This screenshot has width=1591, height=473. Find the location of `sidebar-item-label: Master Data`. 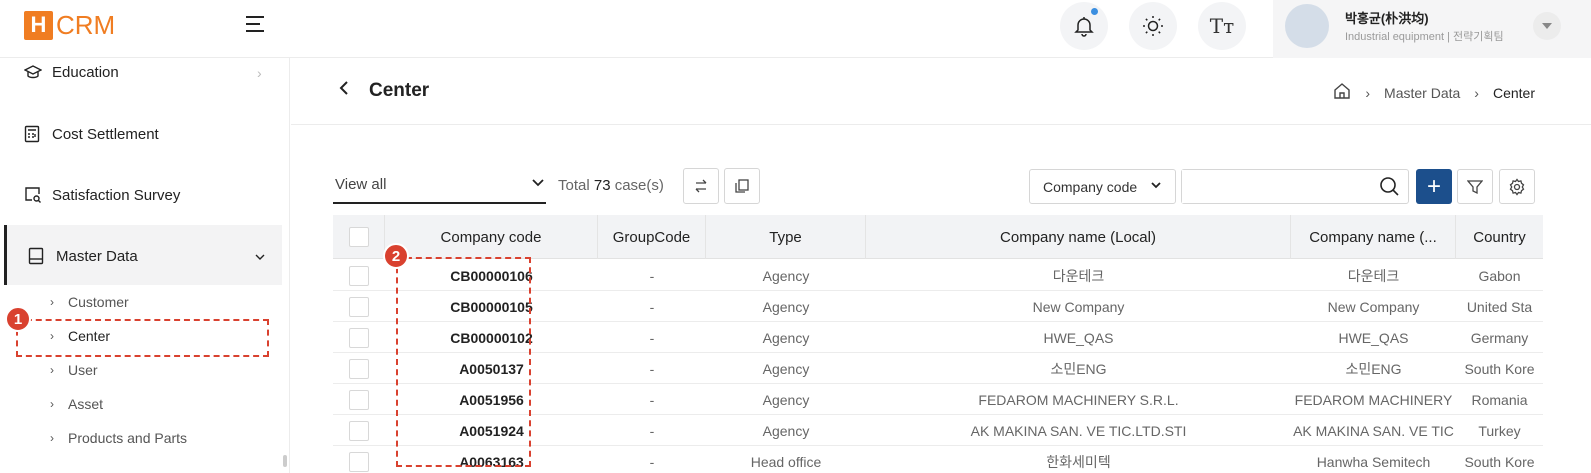

sidebar-item-label: Master Data is located at coordinates (97, 256).